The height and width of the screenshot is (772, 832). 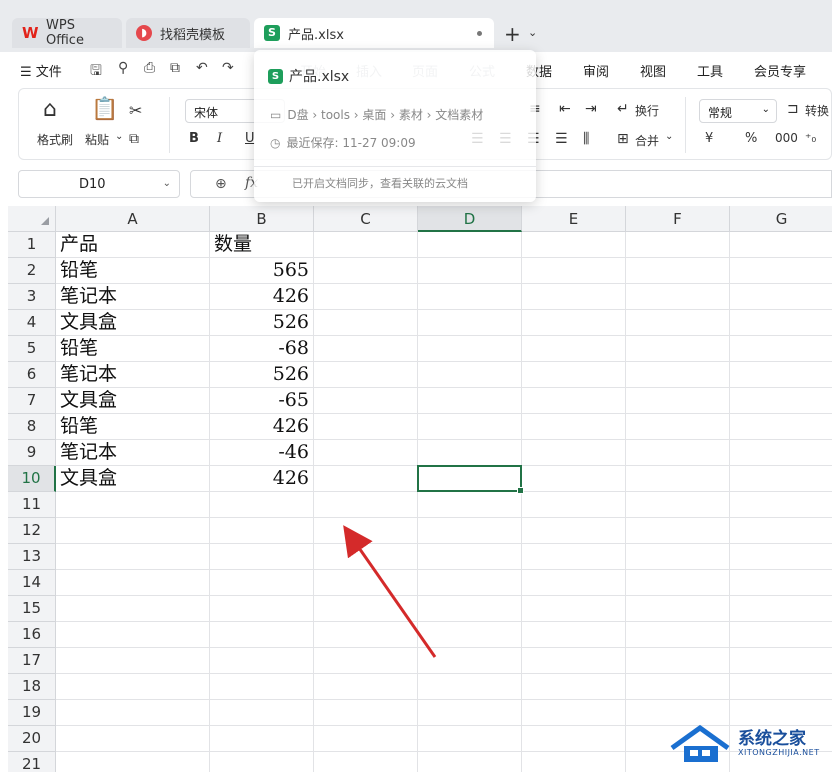 What do you see at coordinates (470, 609) in the screenshot?
I see `cell-d15` at bounding box center [470, 609].